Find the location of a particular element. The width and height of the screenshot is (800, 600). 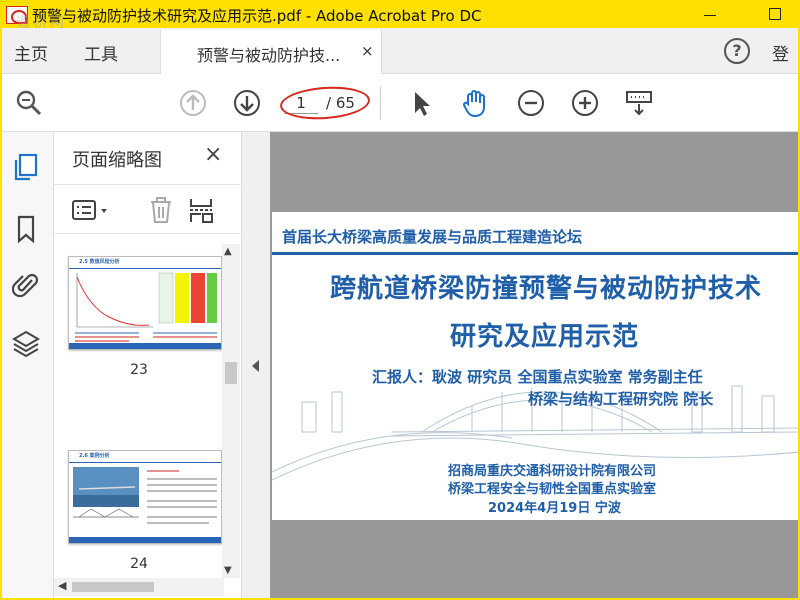

select-cursor-icon is located at coordinates (421, 103).